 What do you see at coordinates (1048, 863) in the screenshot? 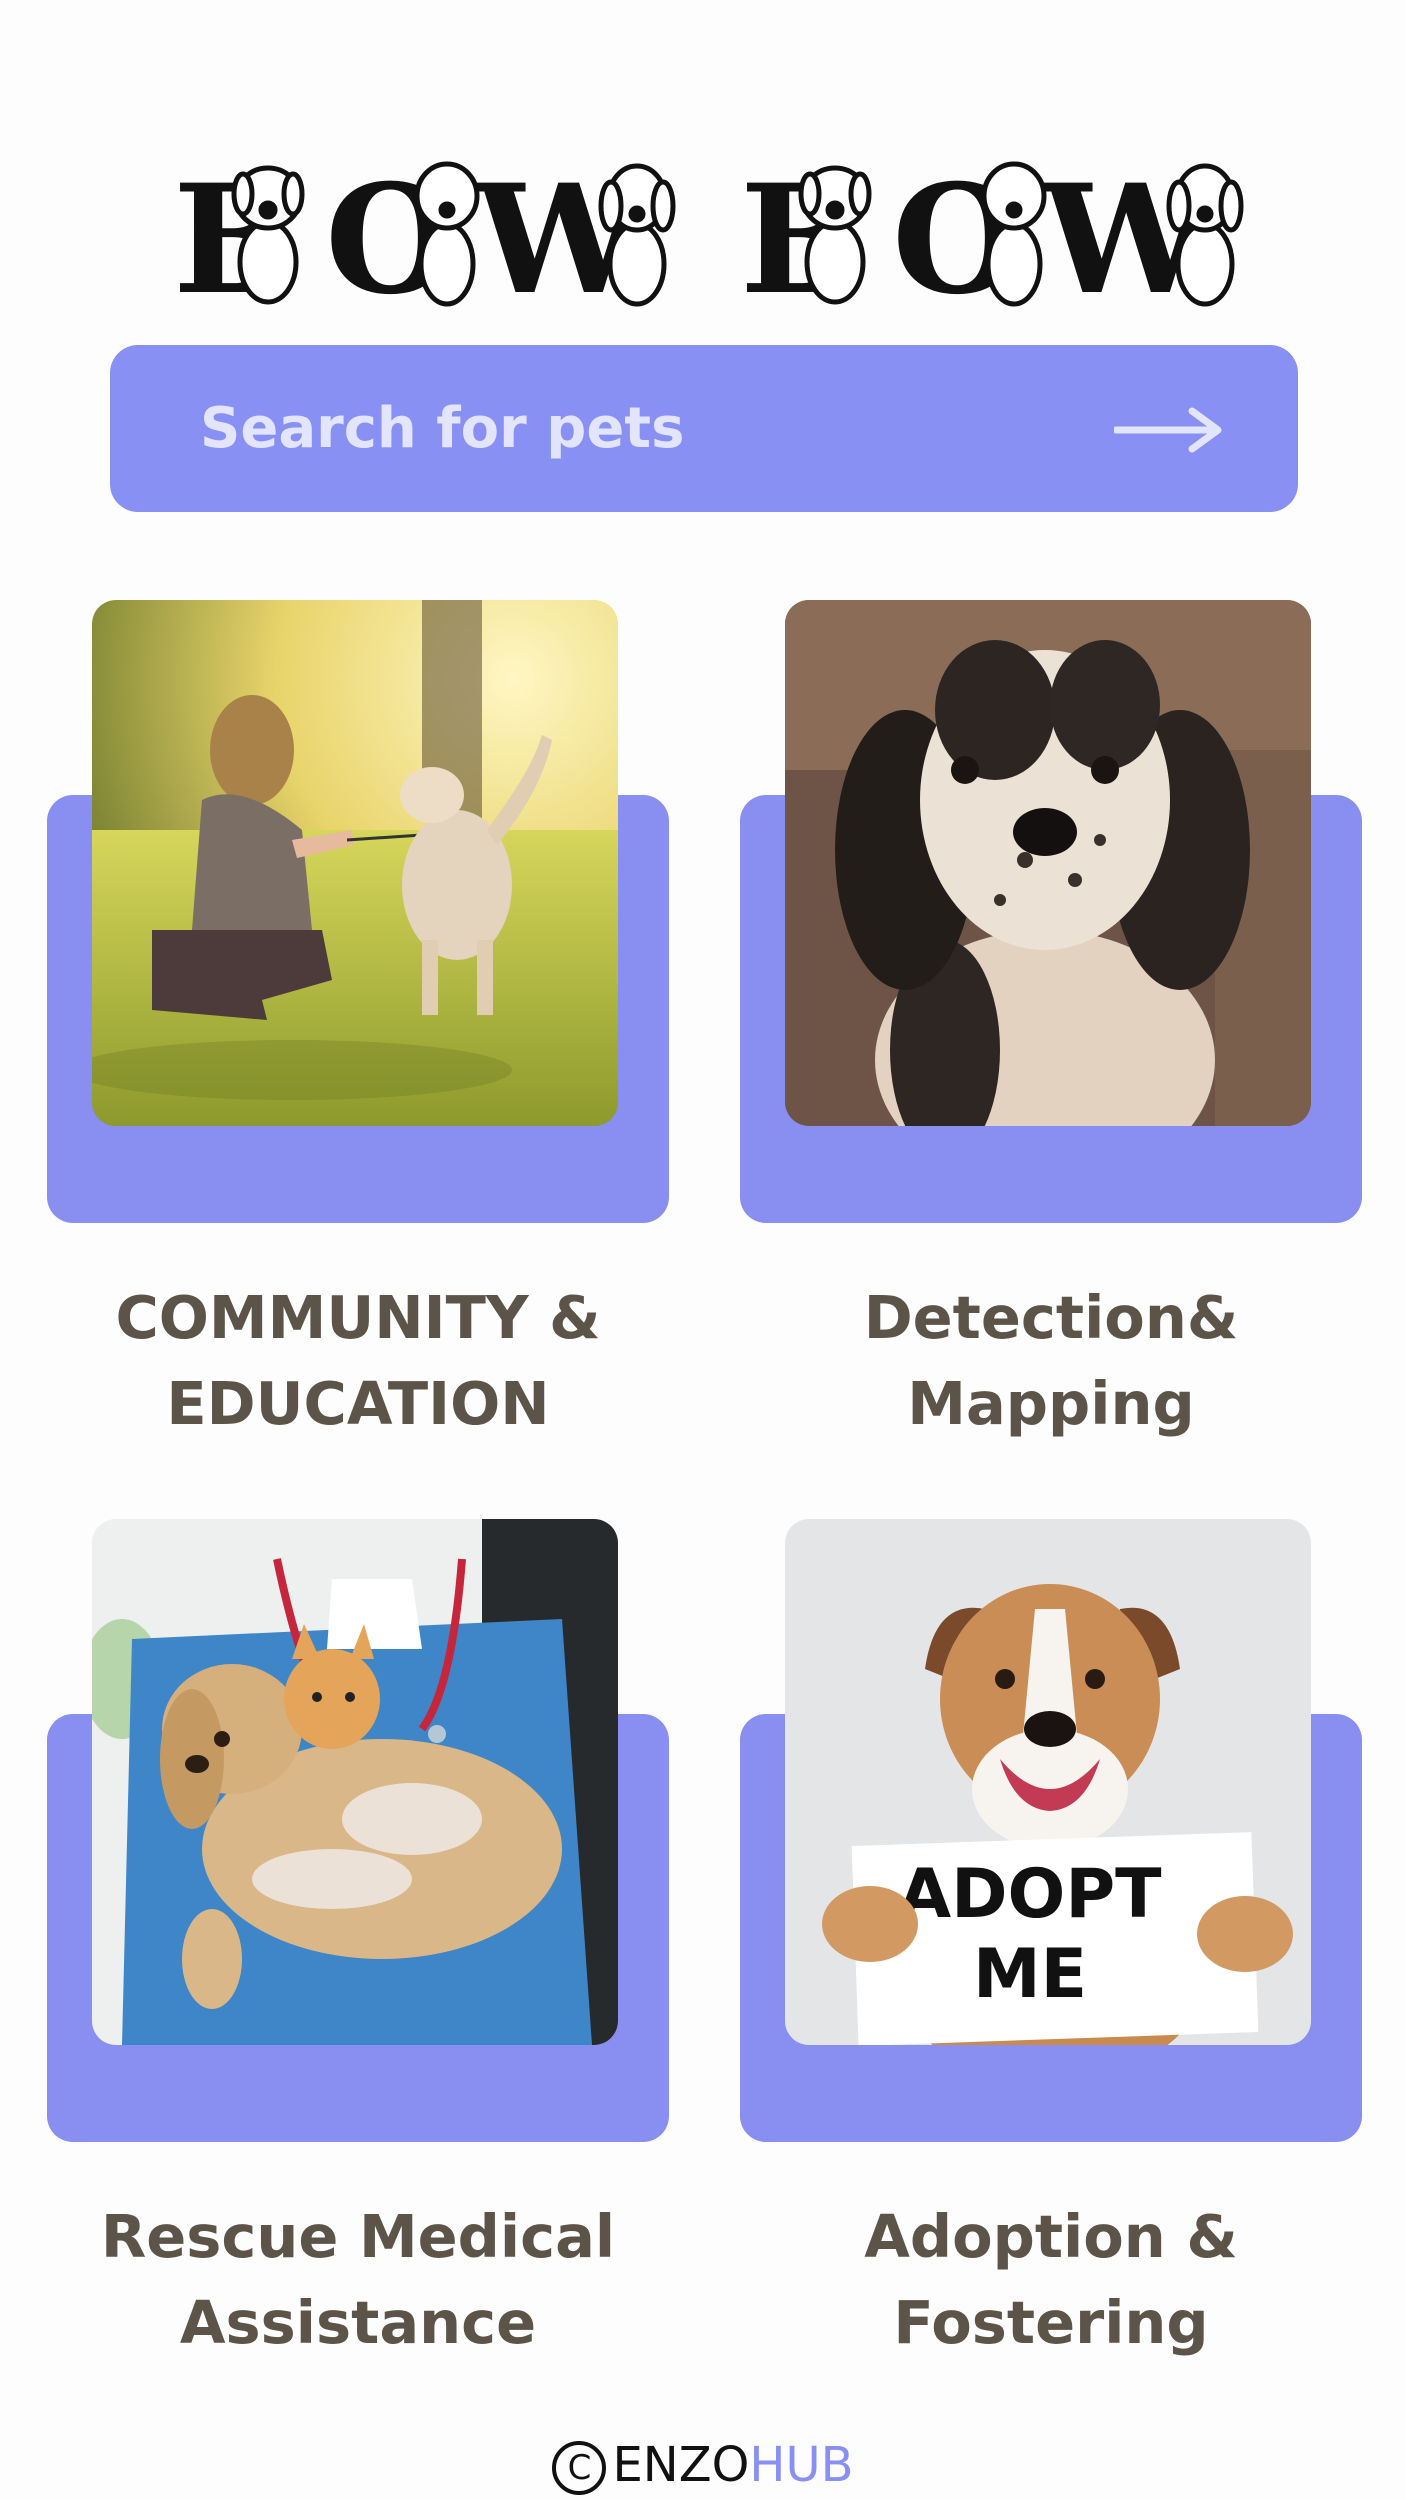
I see `photo-spaniel-portrait` at bounding box center [1048, 863].